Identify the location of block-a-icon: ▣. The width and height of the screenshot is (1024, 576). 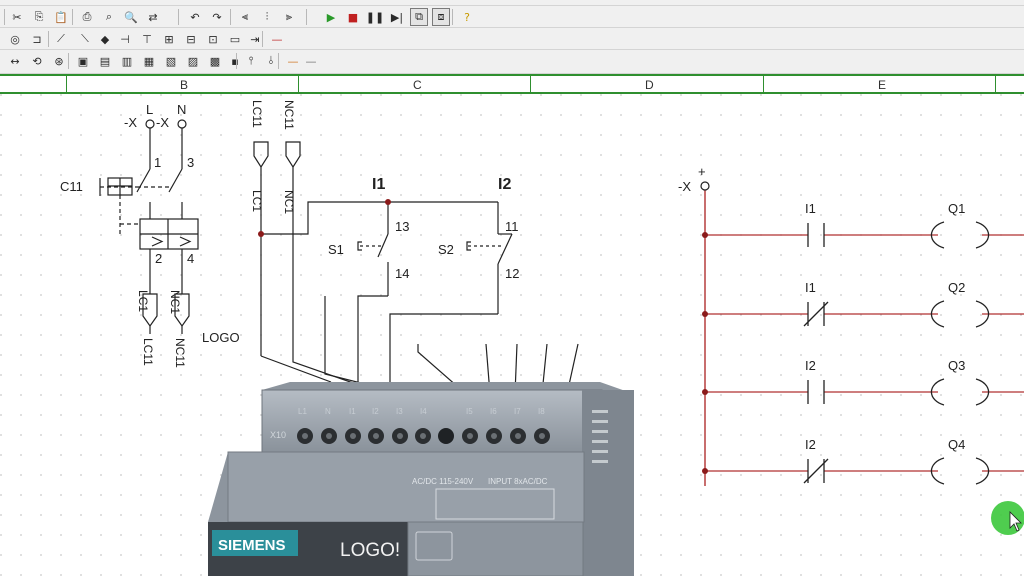
(83, 61).